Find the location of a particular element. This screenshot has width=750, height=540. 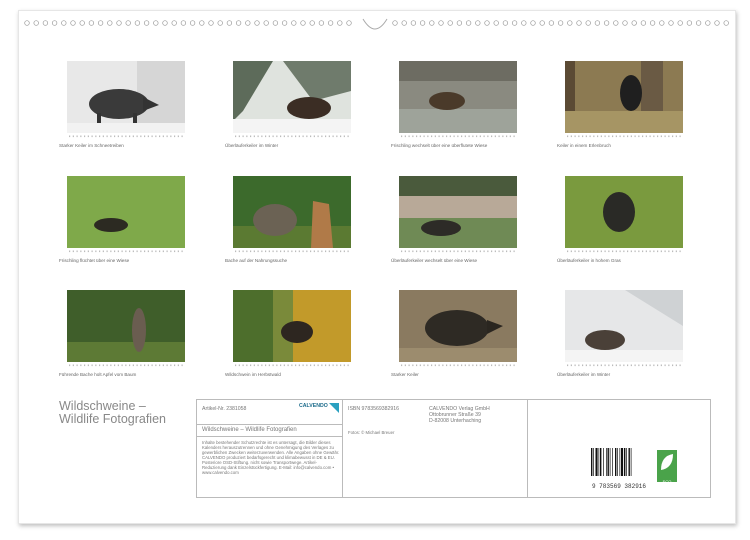

photo-boar-flooded-meadow is located at coordinates (458, 97).